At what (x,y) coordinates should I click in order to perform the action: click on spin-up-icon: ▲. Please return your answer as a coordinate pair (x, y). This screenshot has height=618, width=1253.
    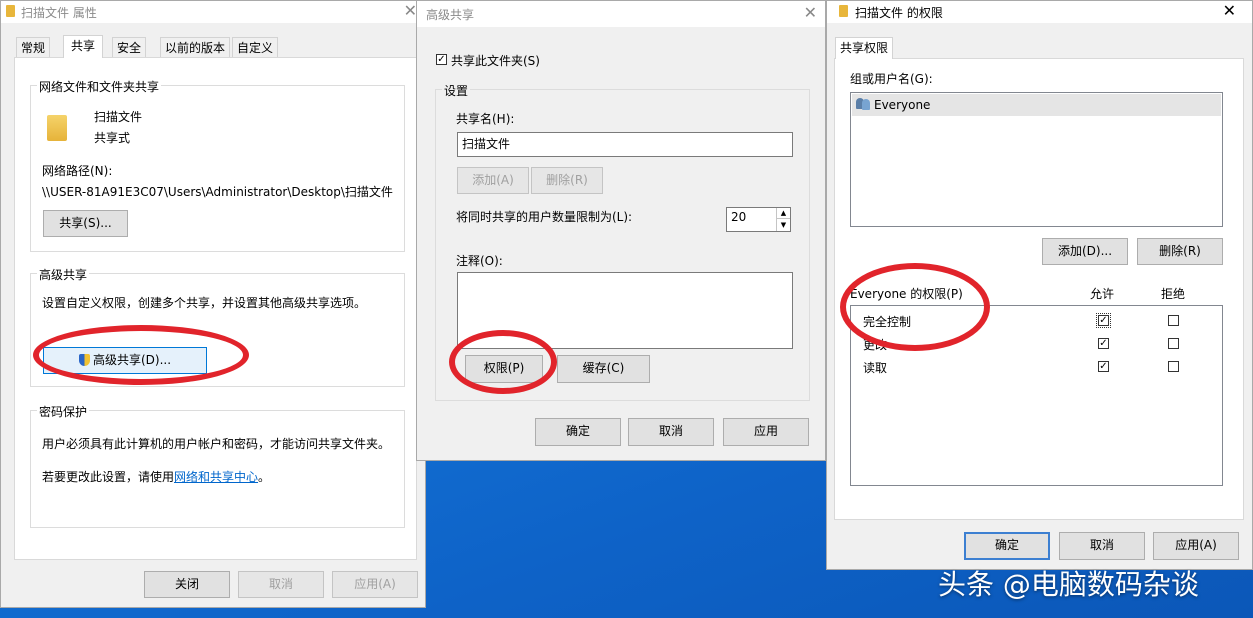
    Looking at the image, I should click on (783, 213).